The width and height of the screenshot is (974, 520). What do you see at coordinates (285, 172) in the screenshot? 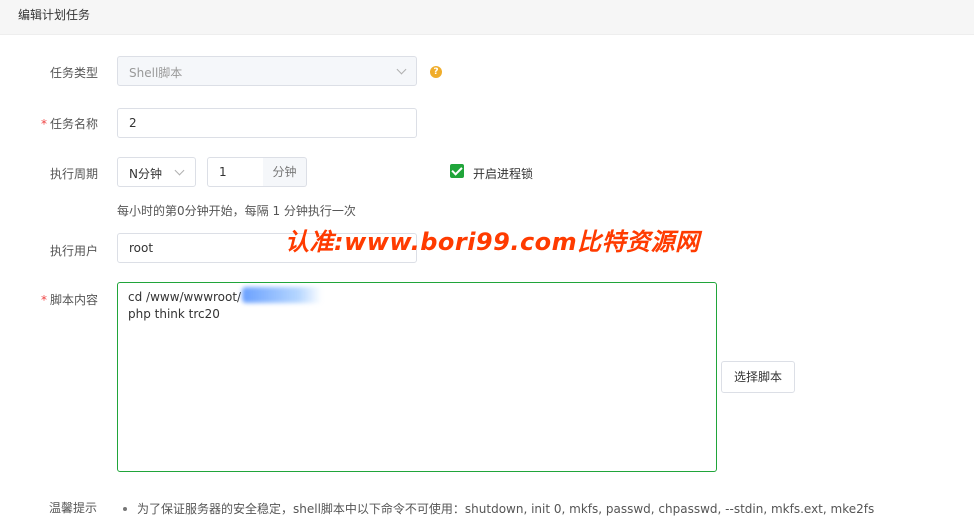
I see `period-unit-suffix: 分钟` at bounding box center [285, 172].